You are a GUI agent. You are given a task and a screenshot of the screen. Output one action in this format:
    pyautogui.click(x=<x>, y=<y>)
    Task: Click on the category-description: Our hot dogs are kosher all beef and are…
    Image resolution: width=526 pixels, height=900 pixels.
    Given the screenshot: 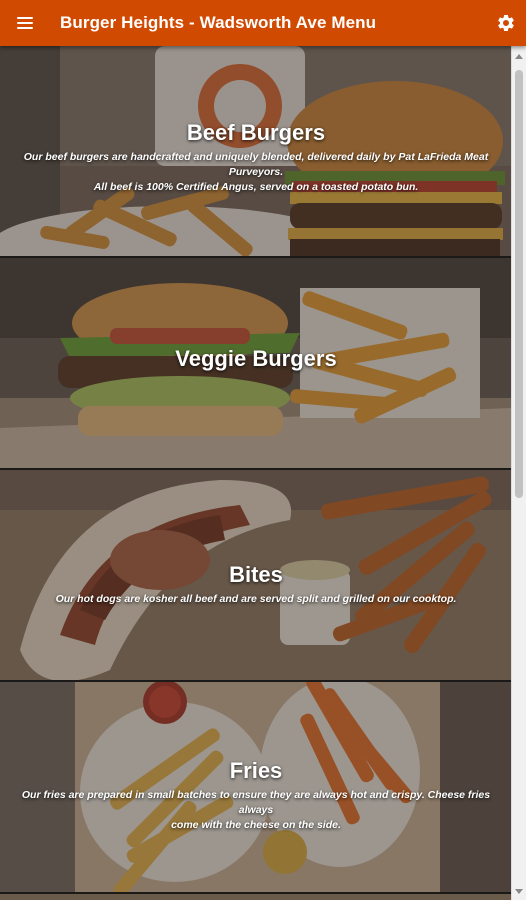 What is the action you would take?
    pyautogui.click(x=256, y=599)
    